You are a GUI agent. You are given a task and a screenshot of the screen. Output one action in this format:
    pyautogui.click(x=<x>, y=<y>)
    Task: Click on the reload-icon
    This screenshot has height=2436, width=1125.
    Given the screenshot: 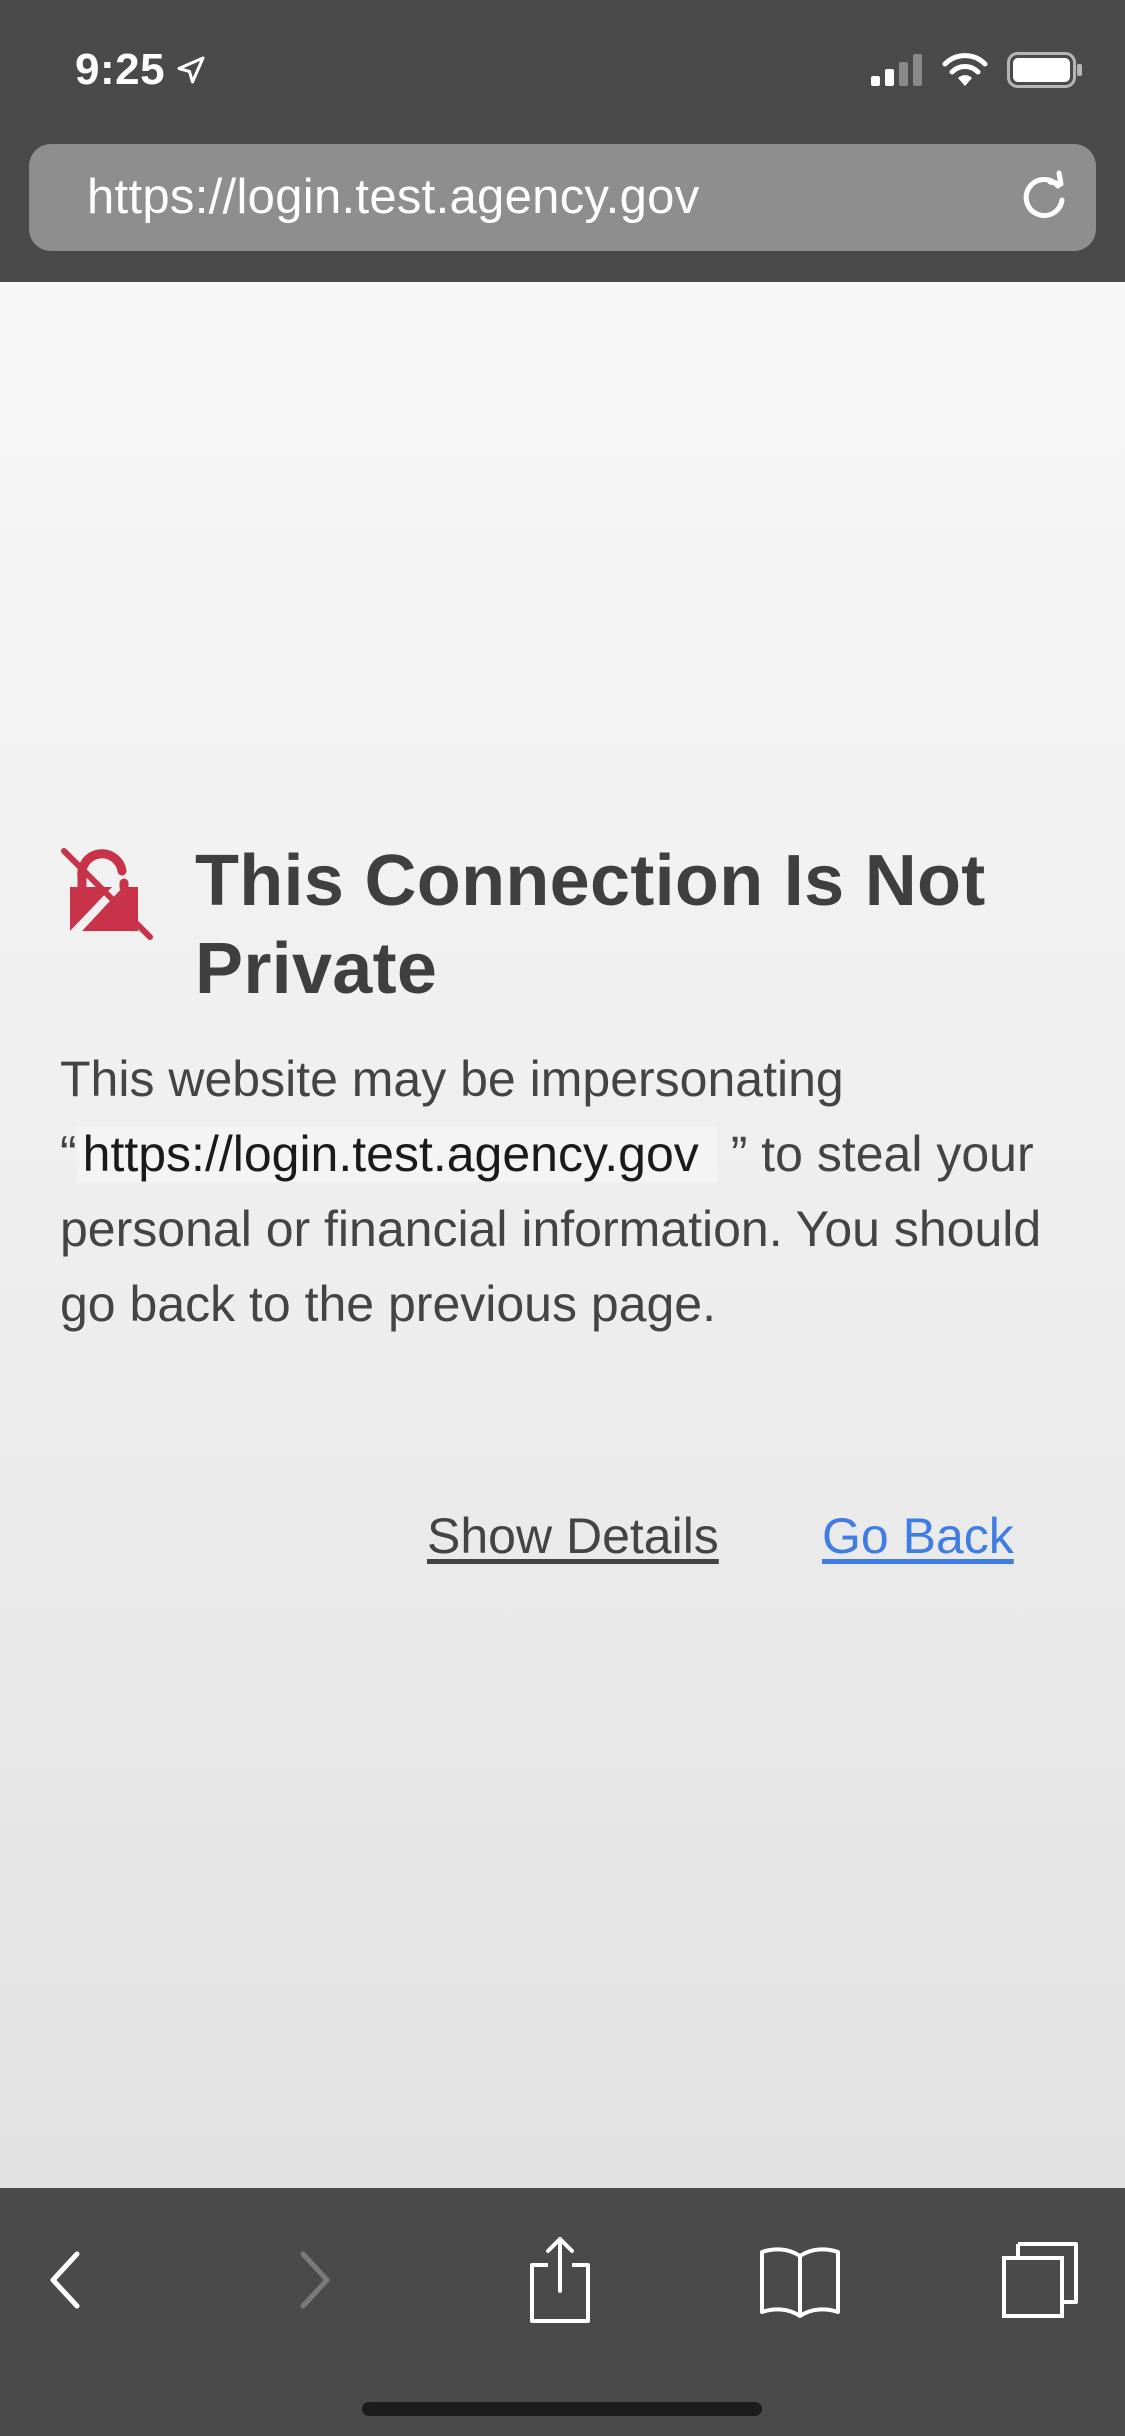 What is the action you would take?
    pyautogui.click(x=1044, y=198)
    